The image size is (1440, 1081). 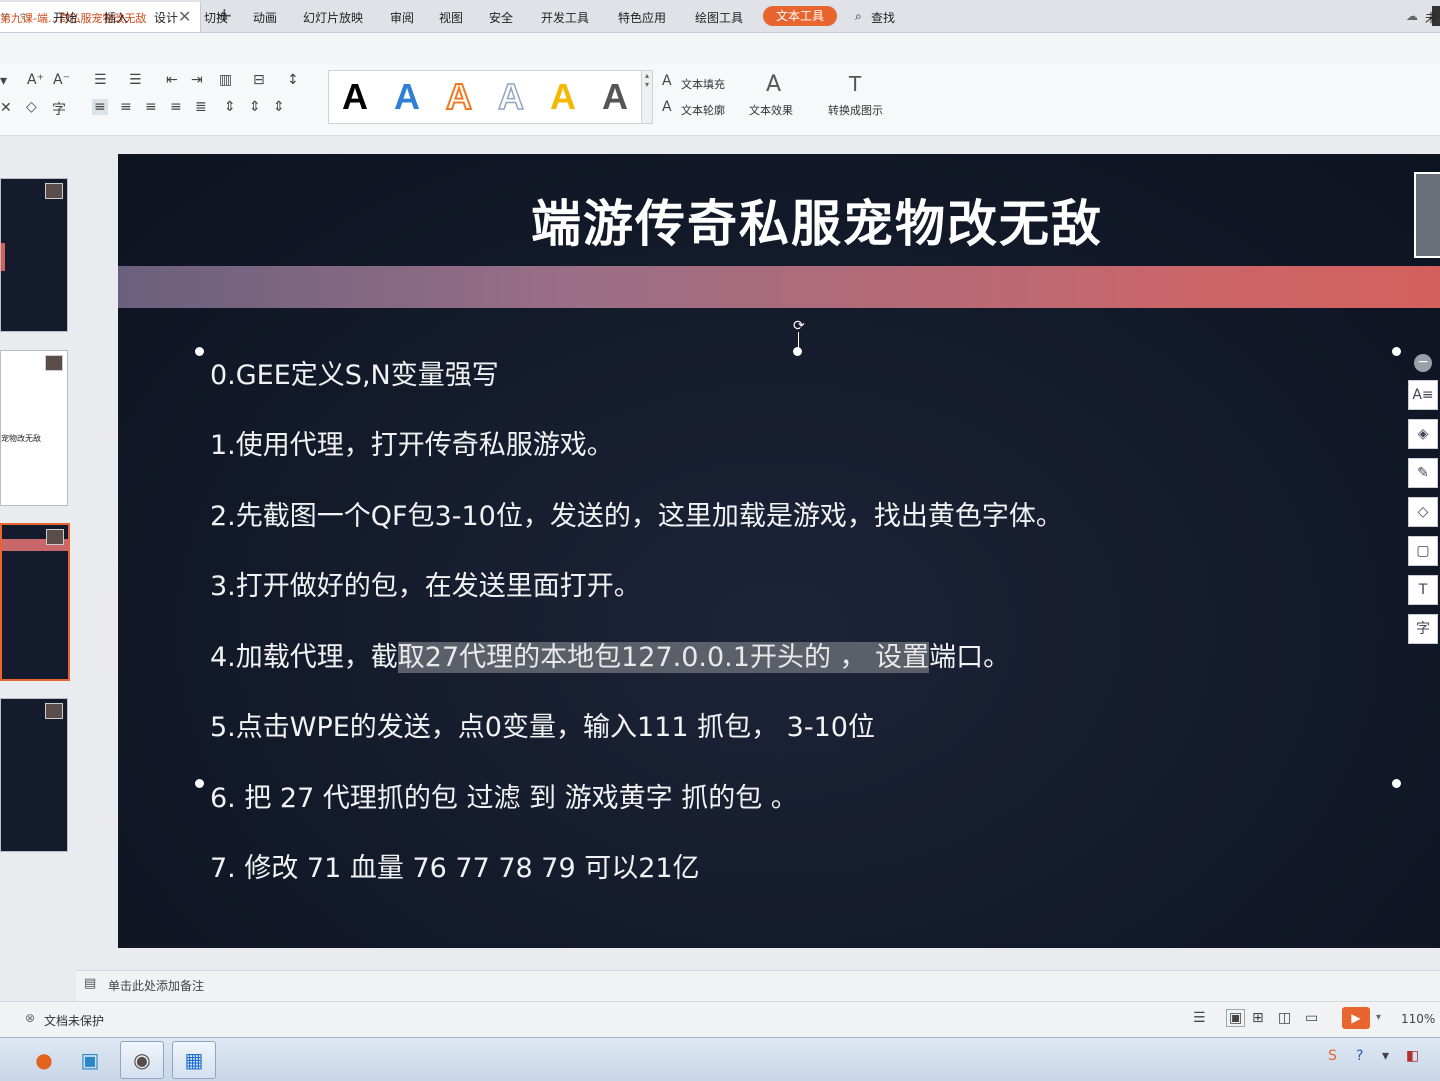 What do you see at coordinates (151, 107) in the screenshot?
I see `align-right-icon: ≡` at bounding box center [151, 107].